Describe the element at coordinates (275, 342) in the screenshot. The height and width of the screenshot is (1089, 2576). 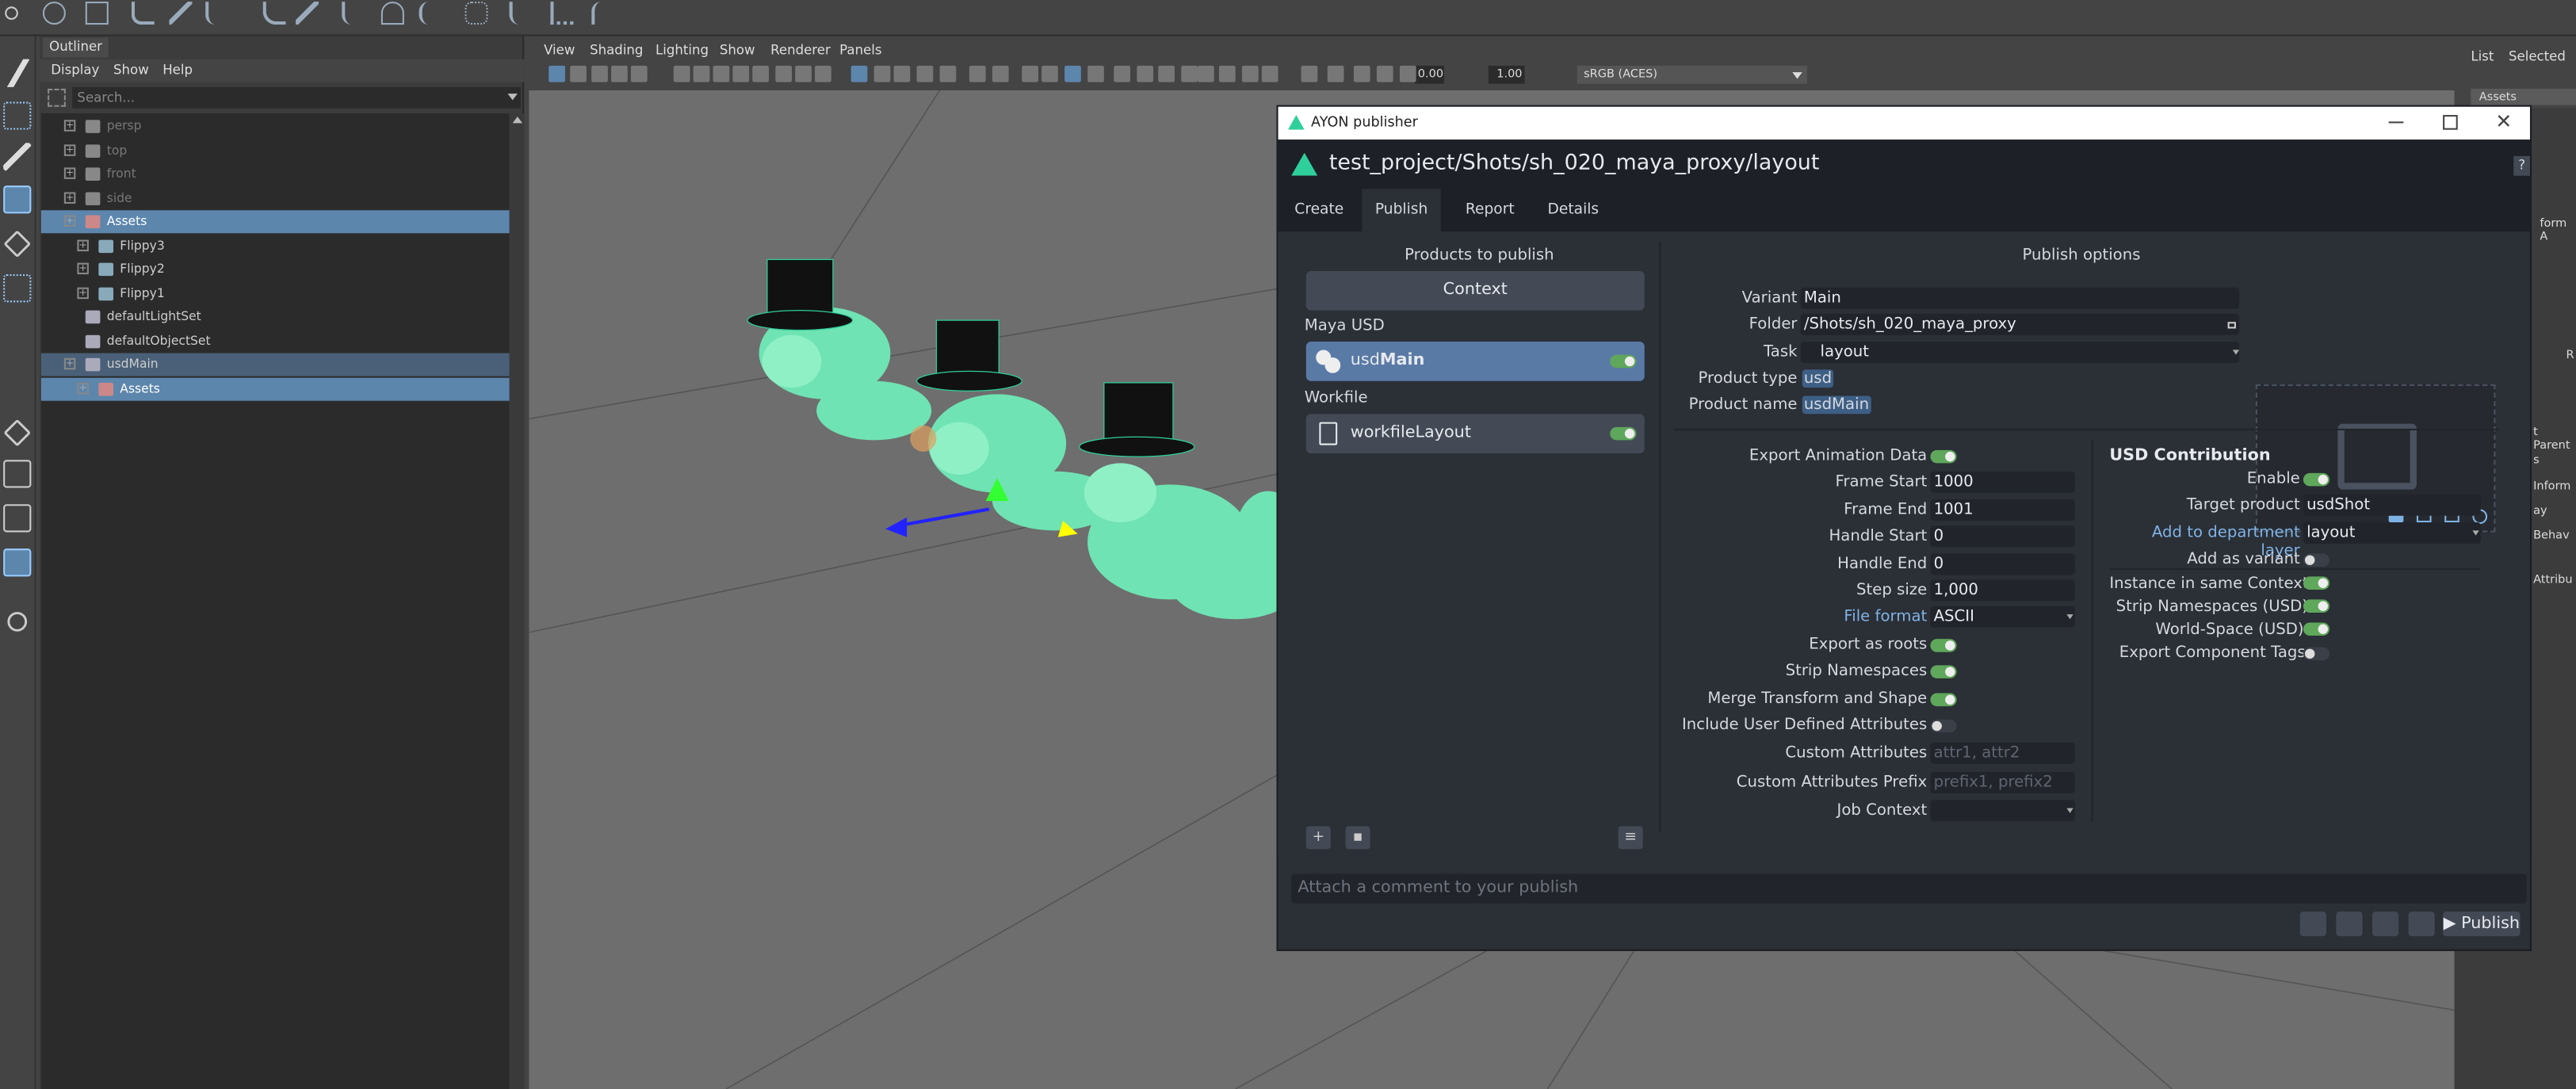
I see `outliner-row: defaultObjectSet` at that location.